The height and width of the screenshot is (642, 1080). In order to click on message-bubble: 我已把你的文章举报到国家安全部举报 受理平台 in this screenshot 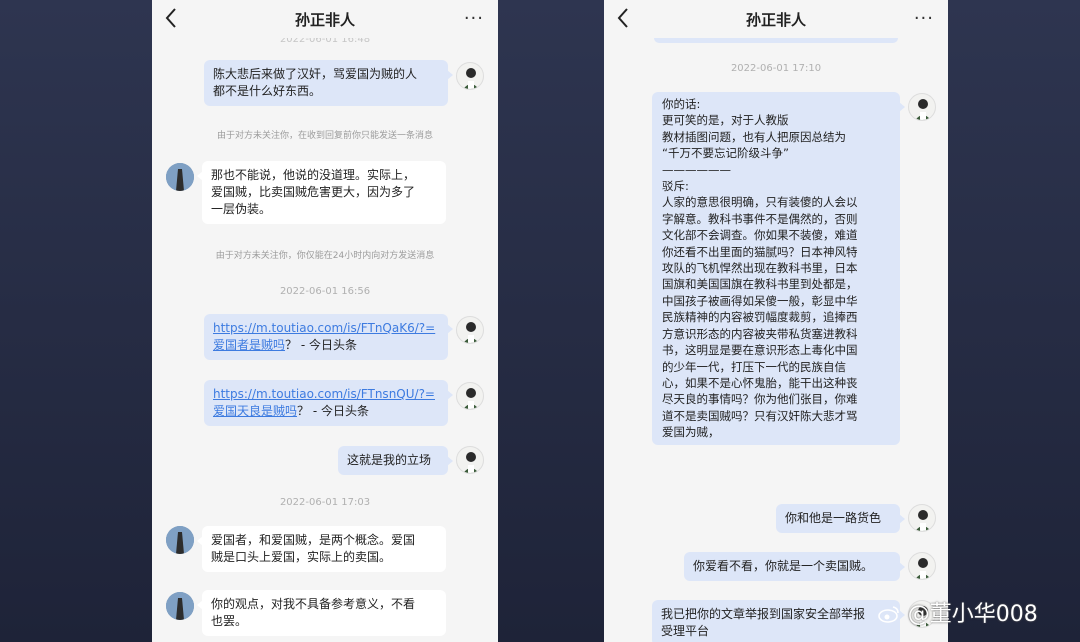, I will do `click(778, 621)`.